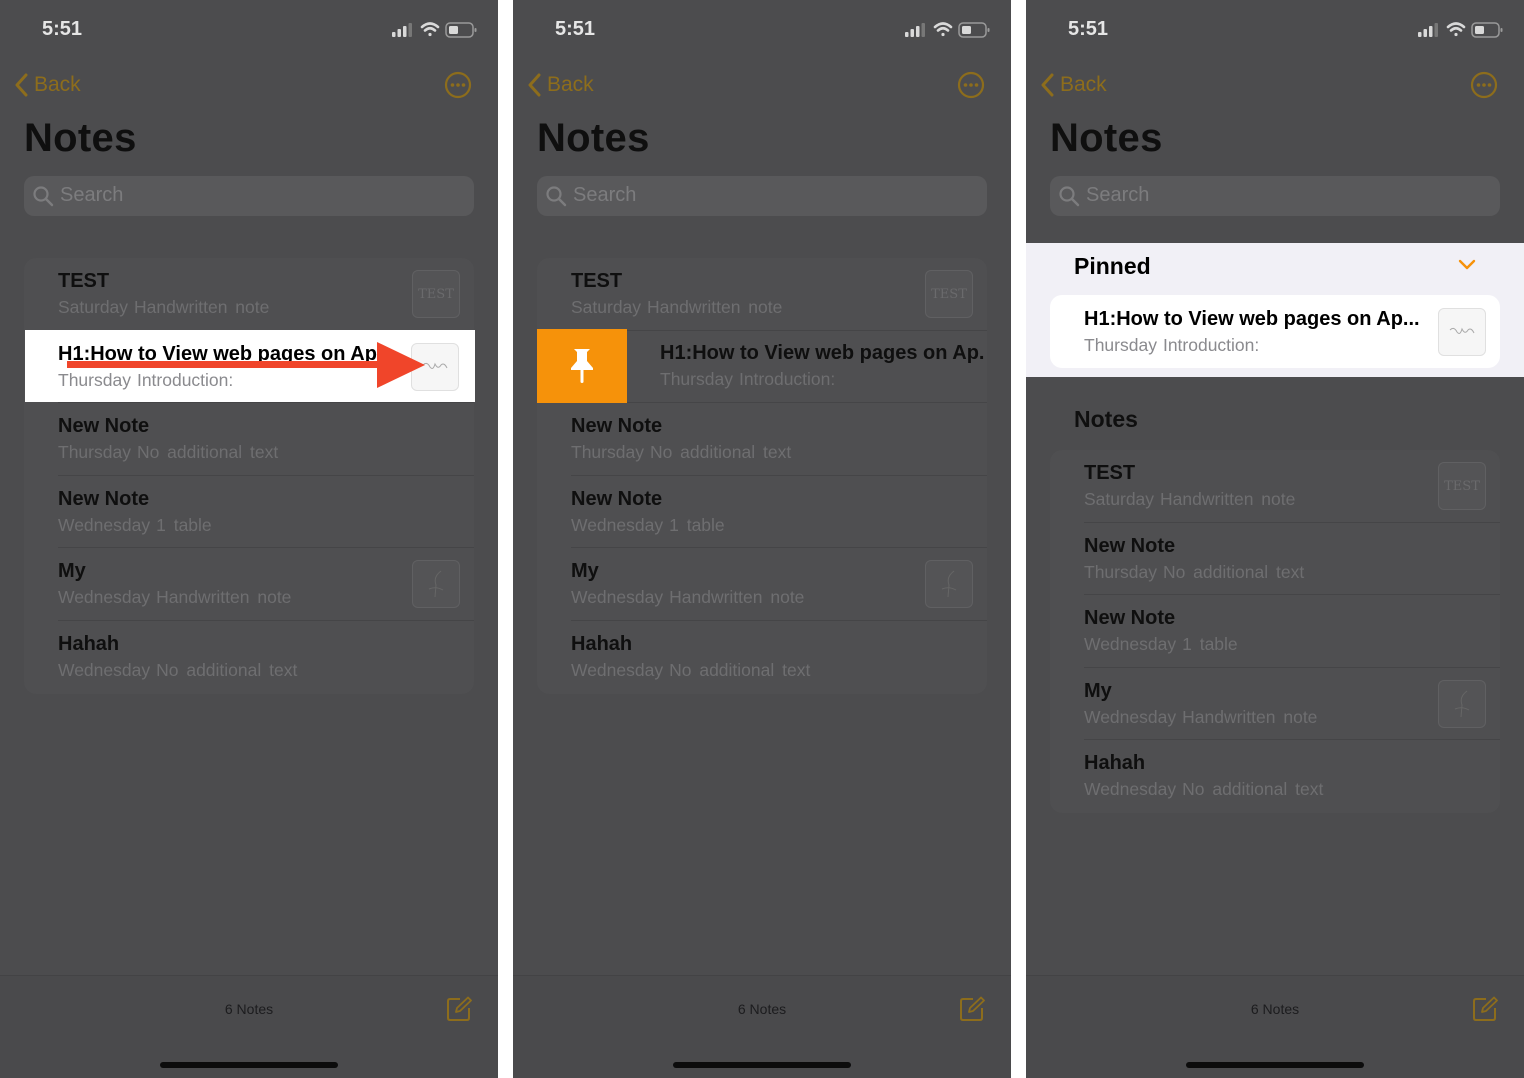 This screenshot has width=1524, height=1078. Describe the element at coordinates (62, 29) in the screenshot. I see `status-time: 5:51` at that location.